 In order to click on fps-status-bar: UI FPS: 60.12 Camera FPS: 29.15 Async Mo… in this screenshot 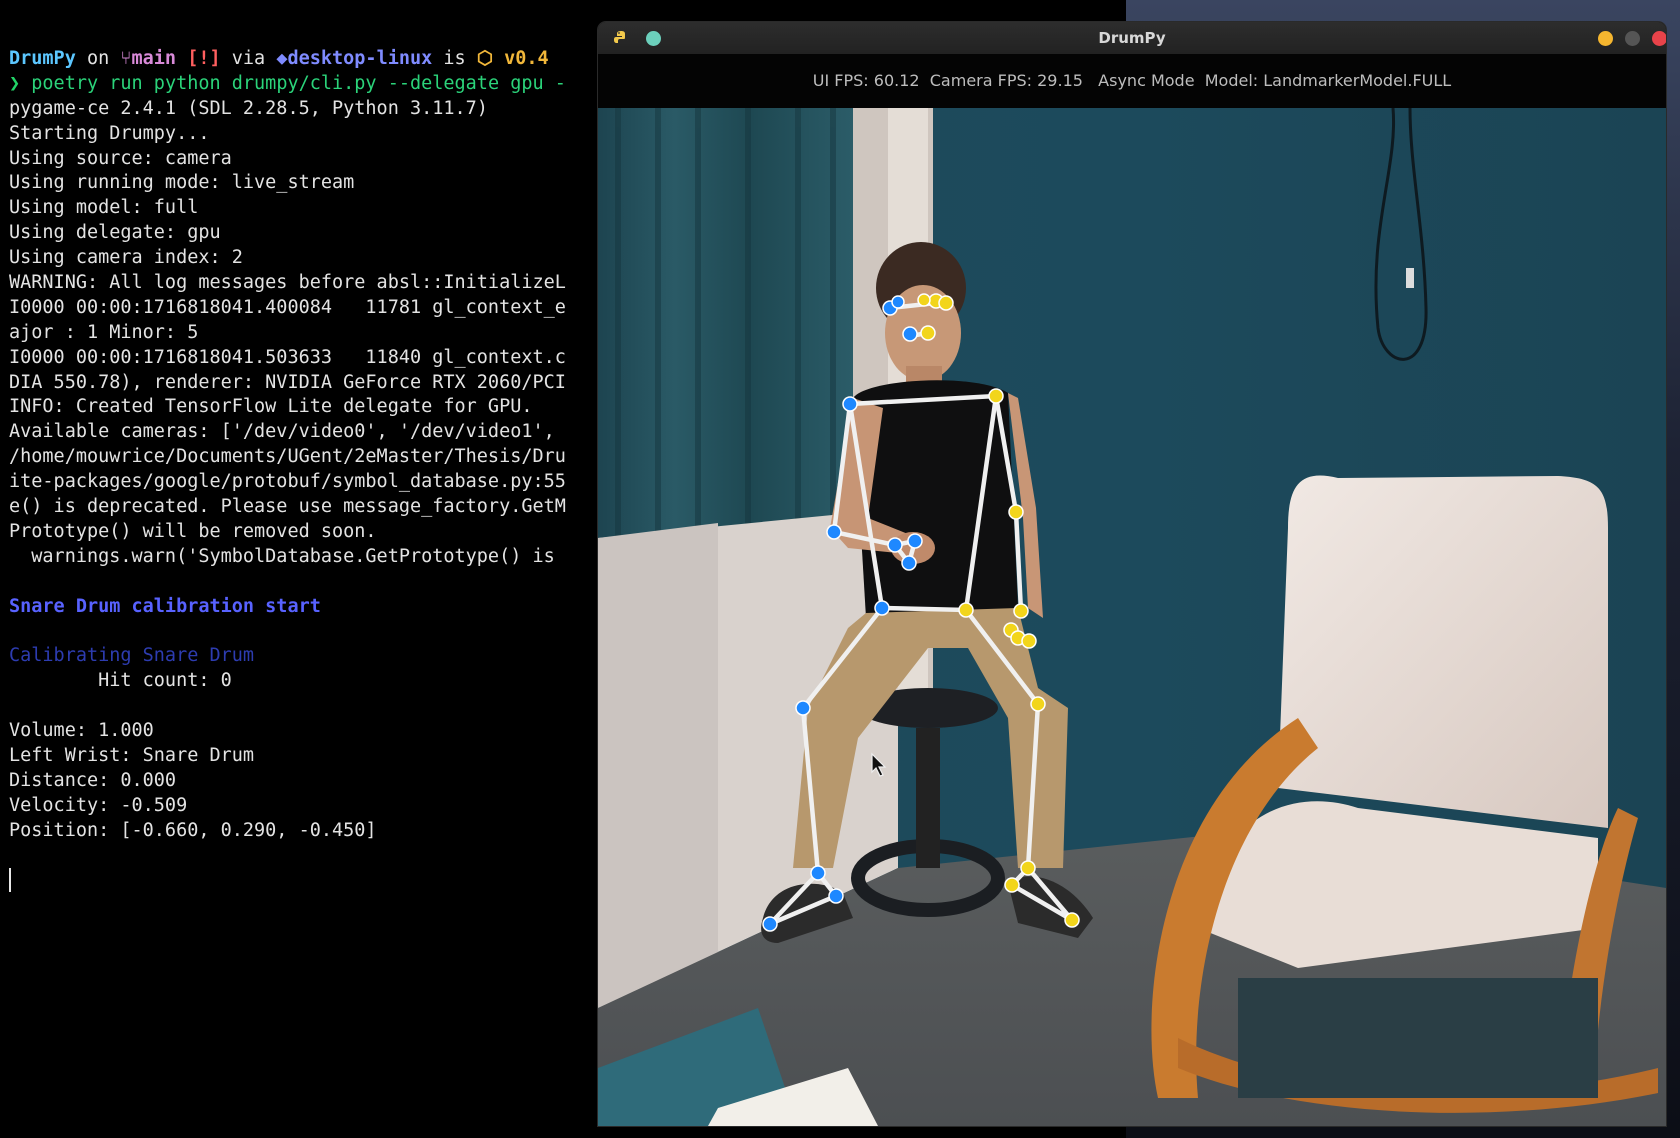, I will do `click(1132, 81)`.